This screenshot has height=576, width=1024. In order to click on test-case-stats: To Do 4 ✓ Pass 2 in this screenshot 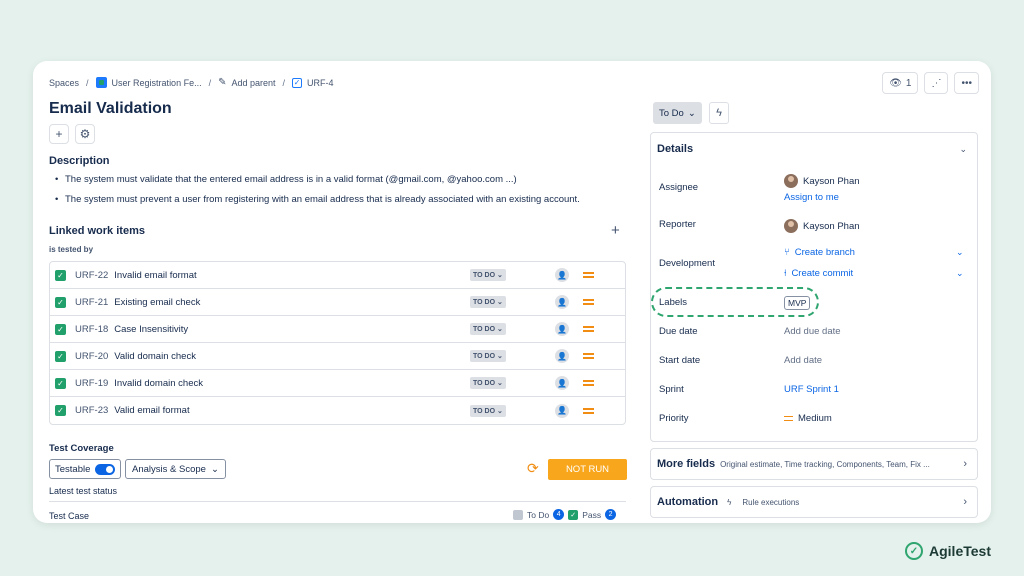, I will do `click(565, 514)`.